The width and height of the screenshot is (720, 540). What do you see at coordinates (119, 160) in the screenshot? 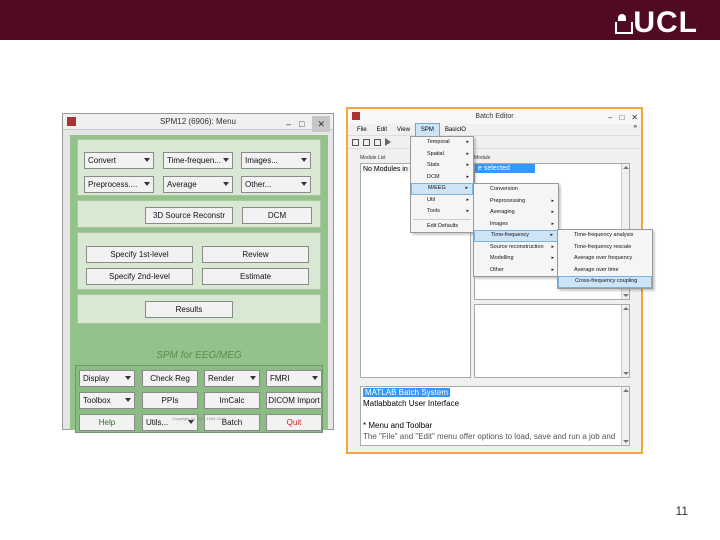
I see `convert-dropdown: Convert` at bounding box center [119, 160].